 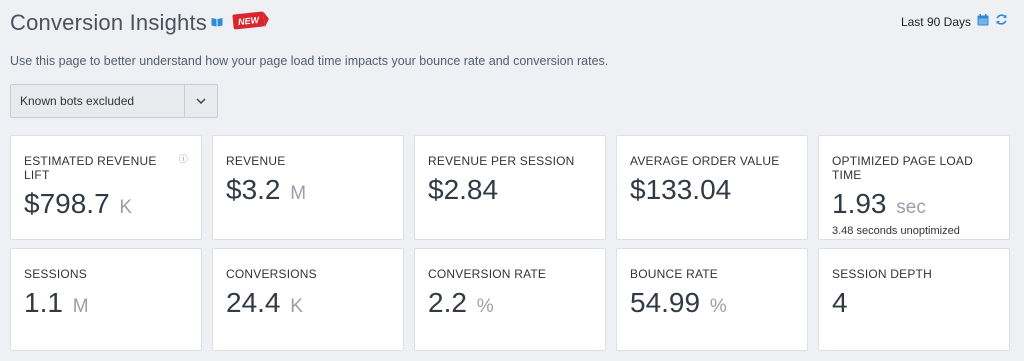 I want to click on metric-value: 2.2, so click(x=447, y=302).